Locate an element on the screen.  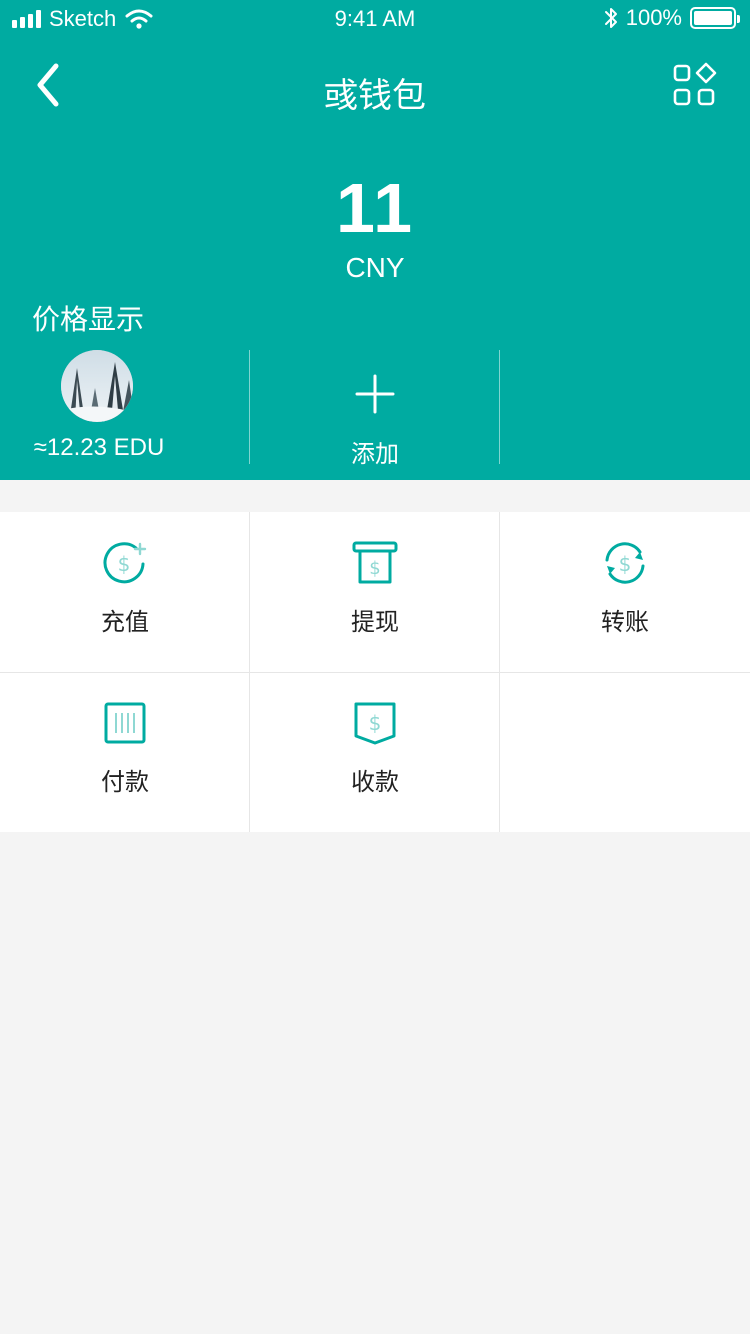
apps-menu-button is located at coordinates (696, 86).